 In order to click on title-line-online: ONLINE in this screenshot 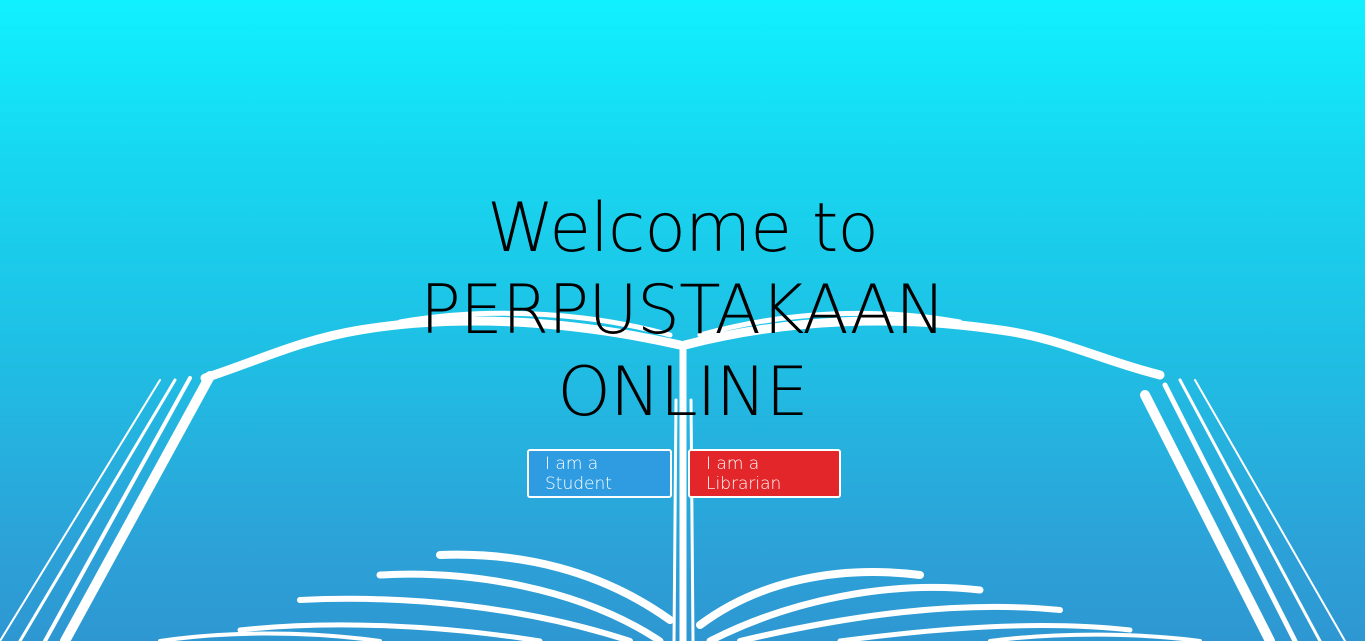, I will do `click(682, 392)`.